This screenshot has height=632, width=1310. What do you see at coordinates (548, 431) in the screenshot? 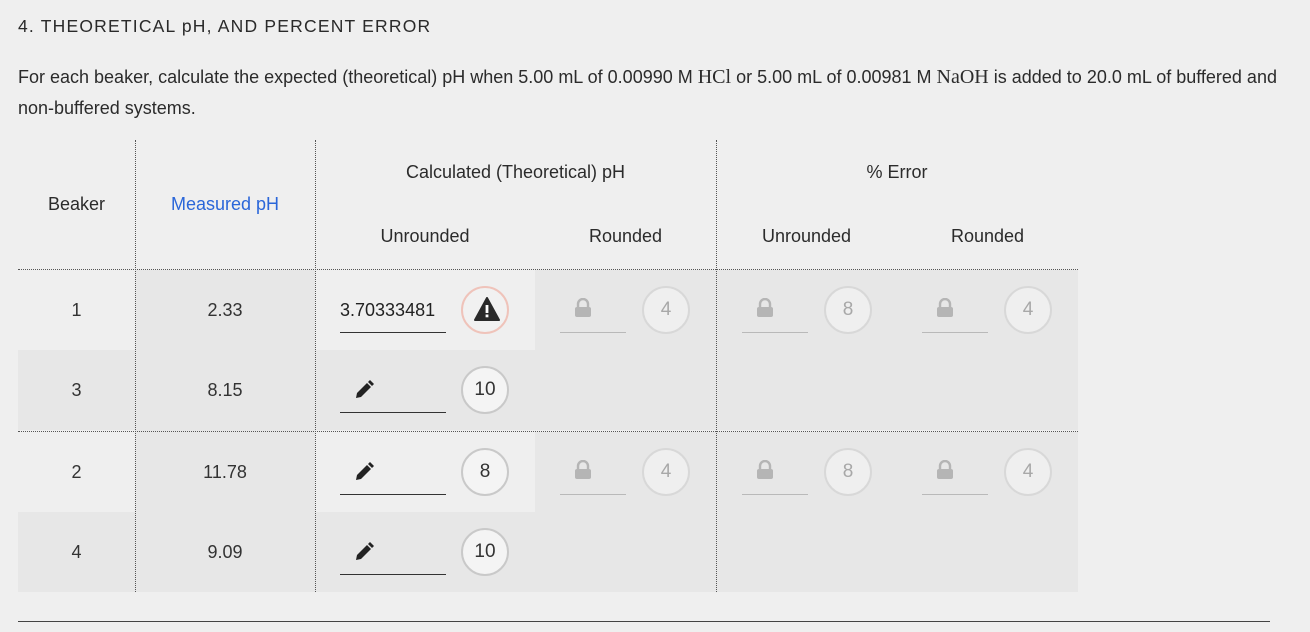
I see `group-divider` at bounding box center [548, 431].